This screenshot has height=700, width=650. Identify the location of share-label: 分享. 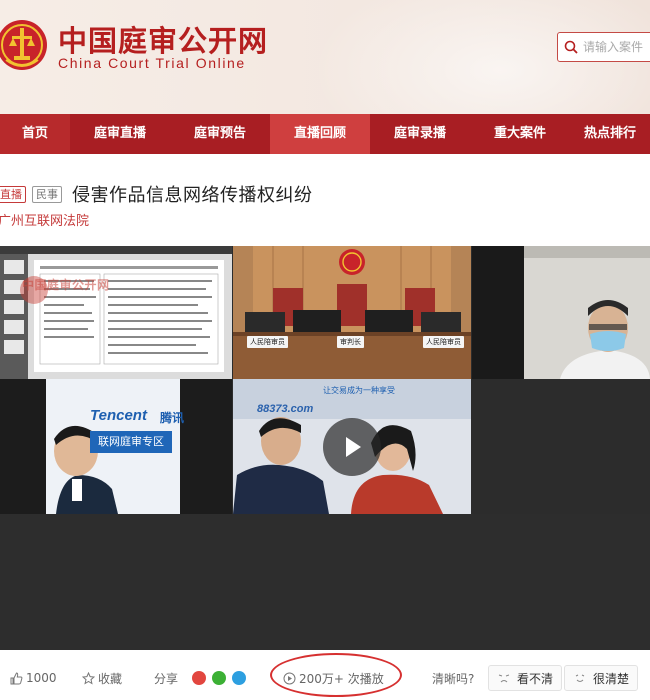
(166, 678).